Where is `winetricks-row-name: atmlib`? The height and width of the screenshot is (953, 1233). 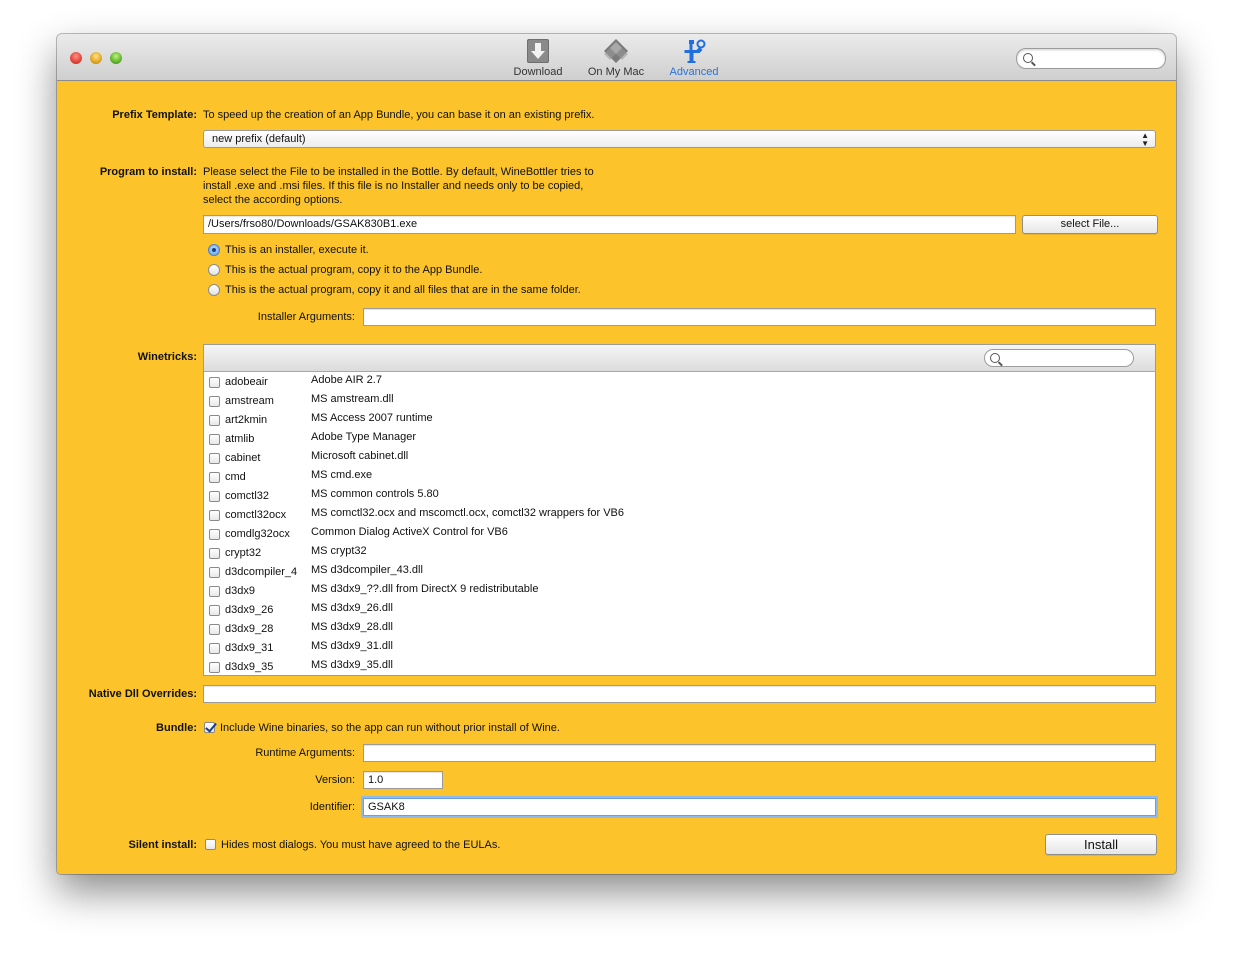
winetricks-row-name: atmlib is located at coordinates (240, 439).